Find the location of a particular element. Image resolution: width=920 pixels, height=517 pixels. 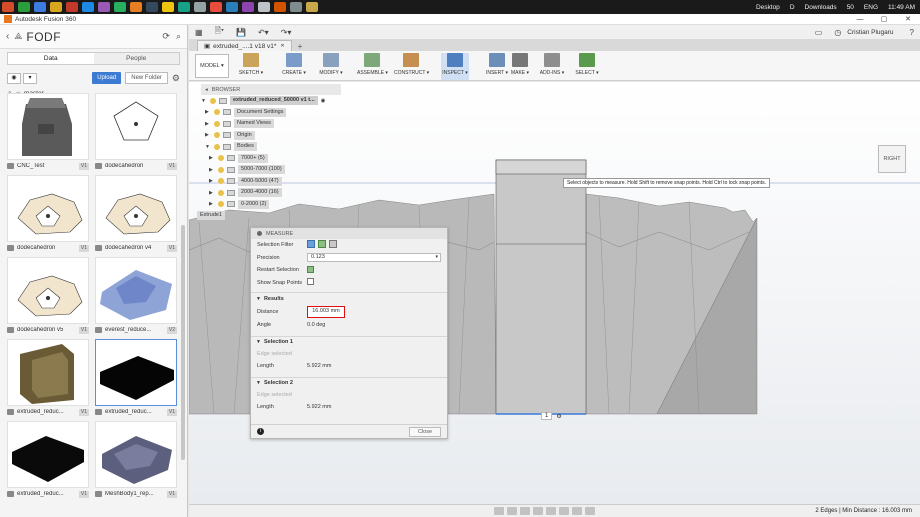

ribbon-add-ins-button: ADD-INS ▾ is located at coordinates (552, 66).